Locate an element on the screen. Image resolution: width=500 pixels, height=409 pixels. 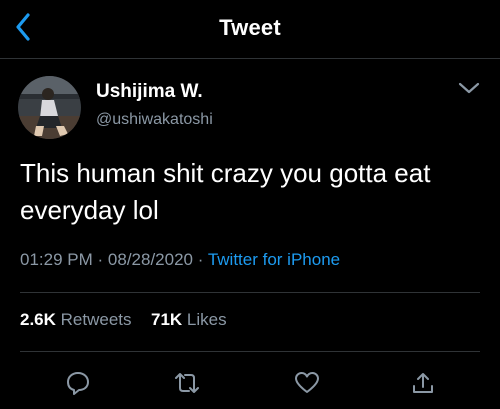
like-button is located at coordinates (307, 385).